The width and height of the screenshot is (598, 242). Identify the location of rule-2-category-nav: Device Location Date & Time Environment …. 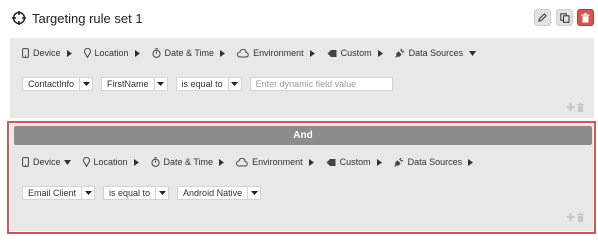
(253, 162).